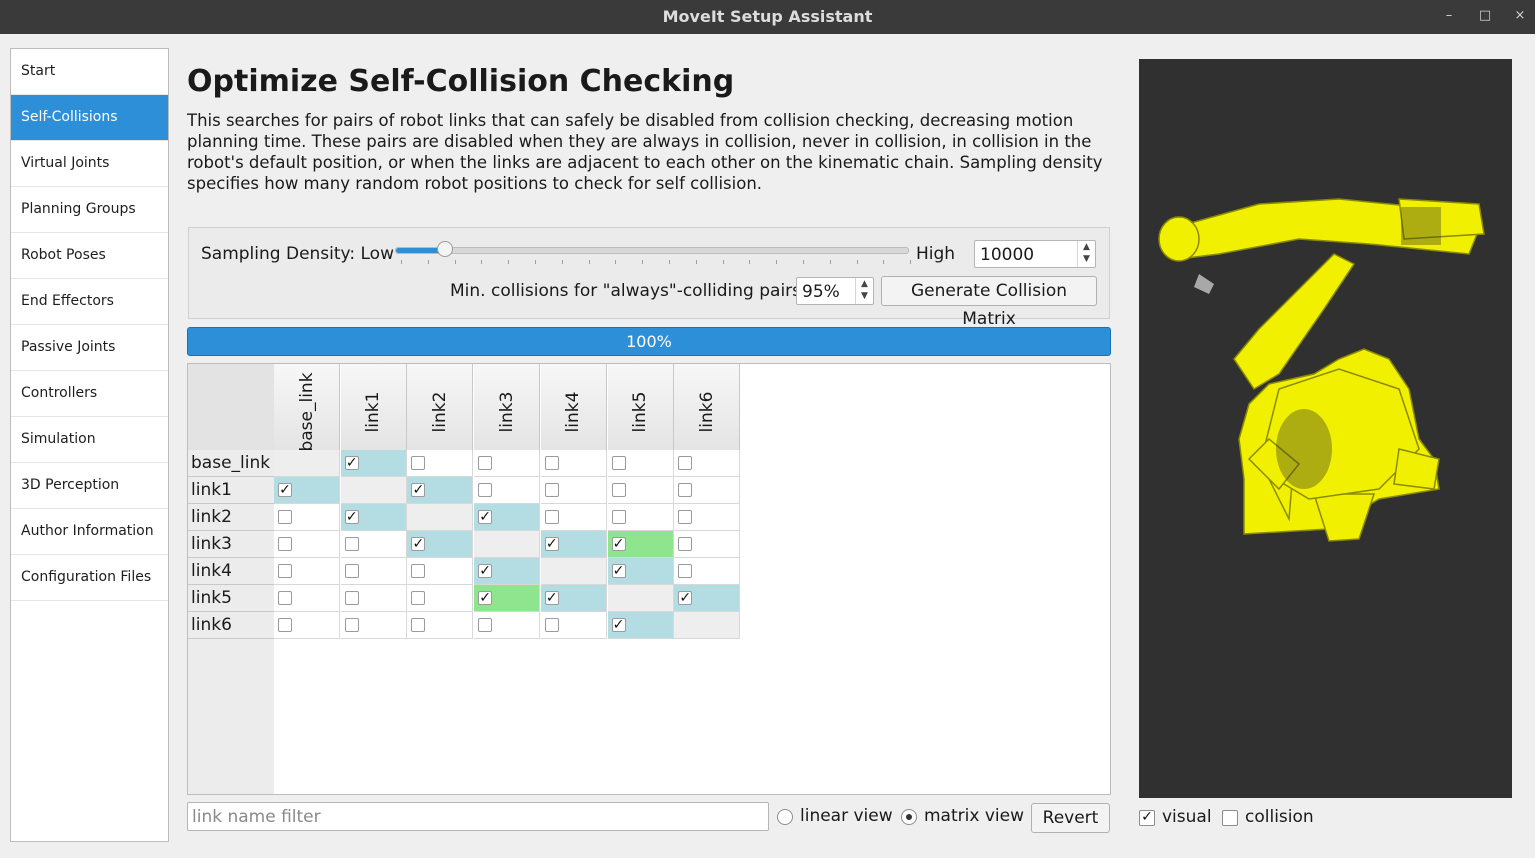 This screenshot has height=858, width=1535. Describe the element at coordinates (89, 302) in the screenshot. I see `sidebar-item-end-effectors: End Effectors` at that location.